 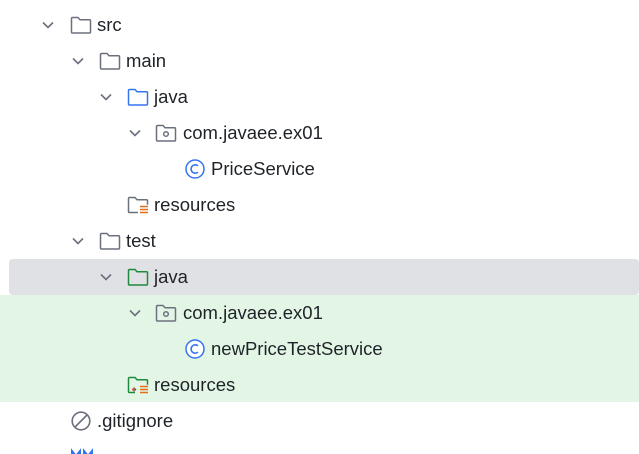 I want to click on tree-row-new-price-test-service: newPriceTestService, so click(x=319, y=349).